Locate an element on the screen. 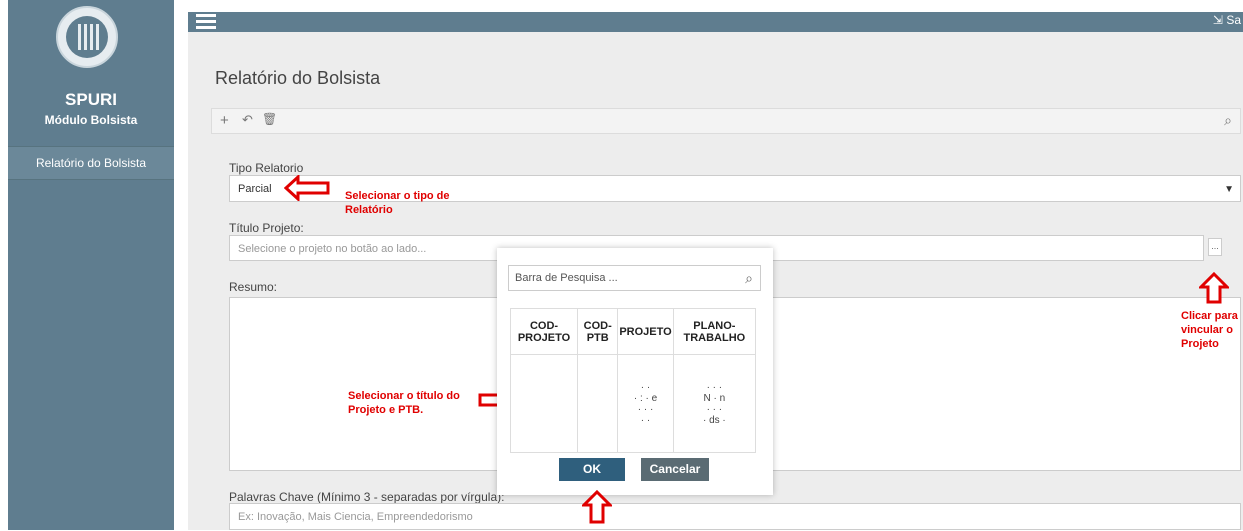  ok-button: OK is located at coordinates (592, 469).